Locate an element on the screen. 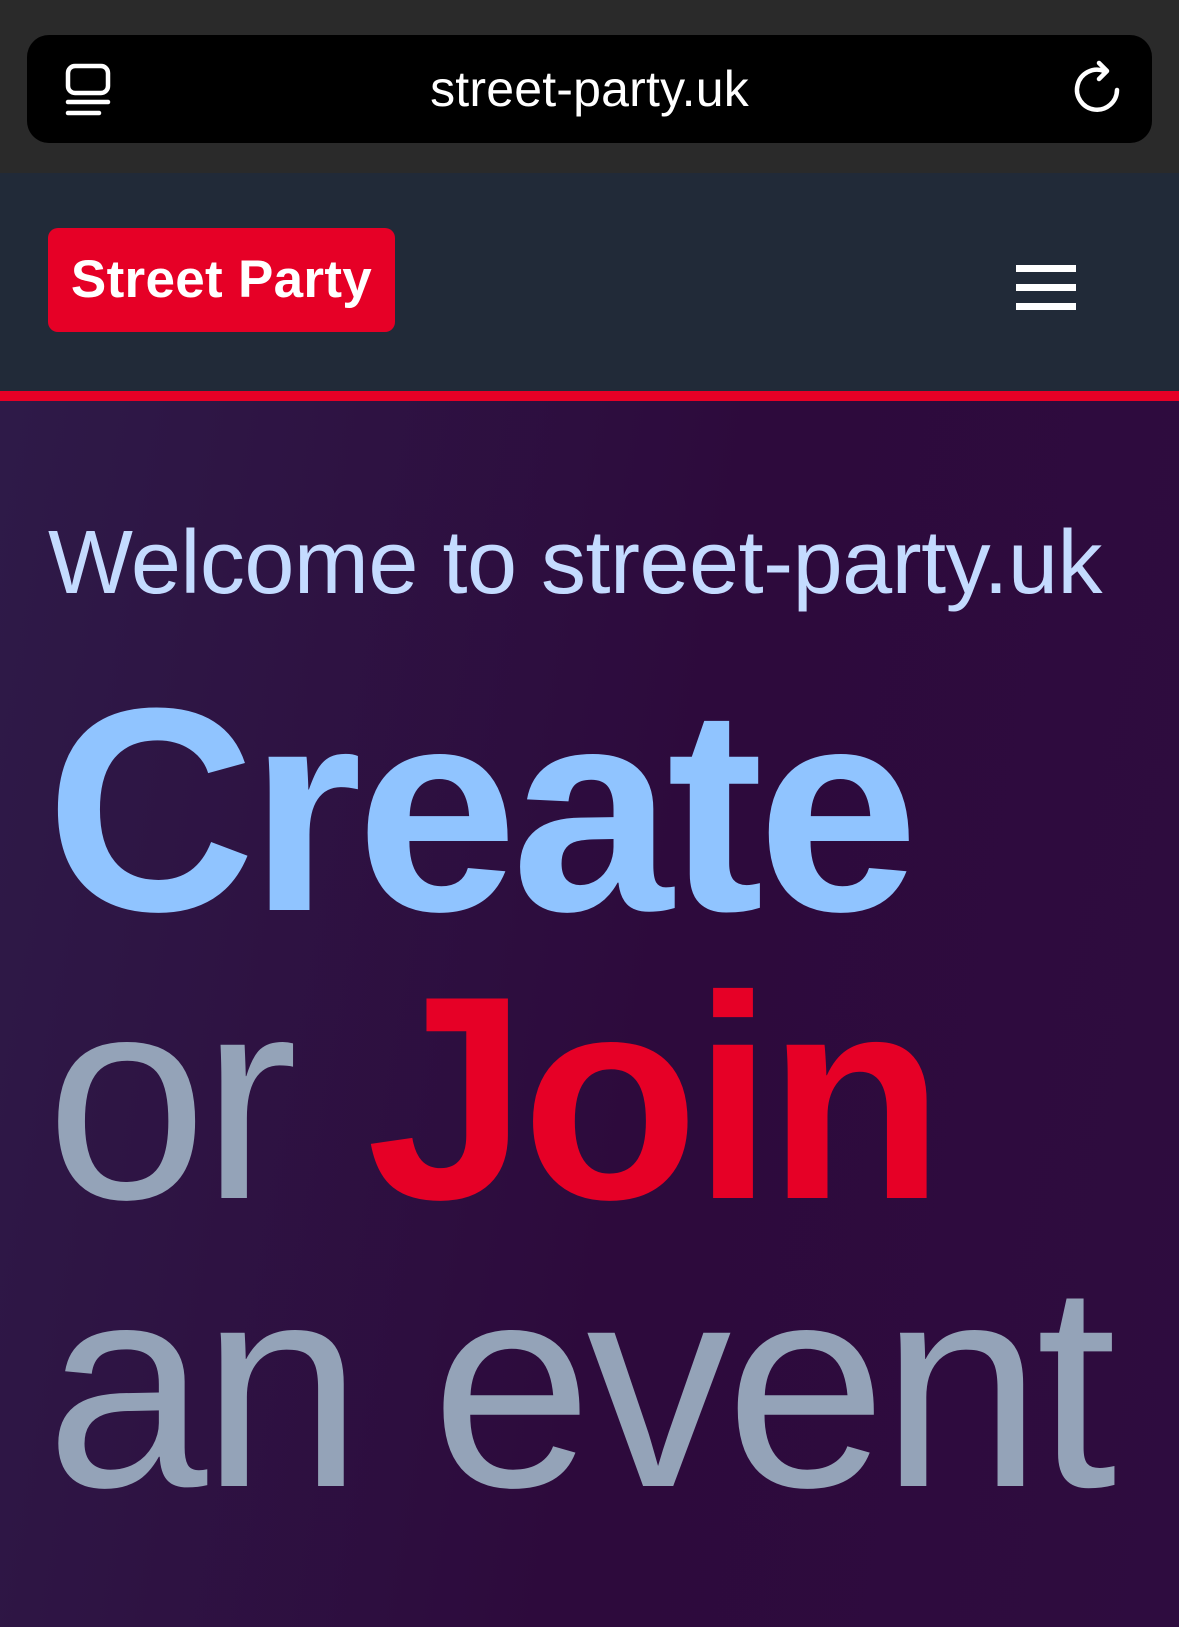 Image resolution: width=1179 pixels, height=1627 pixels. headline-word-or: or is located at coordinates (172, 1098).